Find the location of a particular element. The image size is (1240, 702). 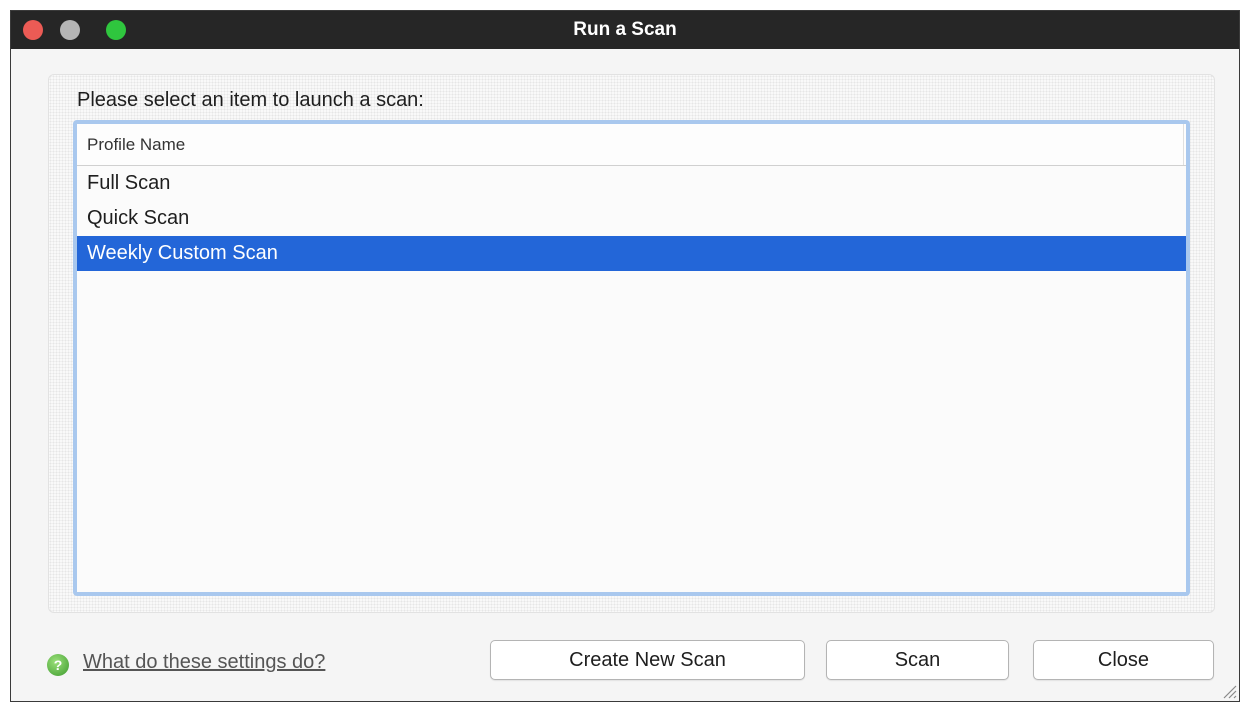

column-header-label: Profile Name is located at coordinates (136, 144).